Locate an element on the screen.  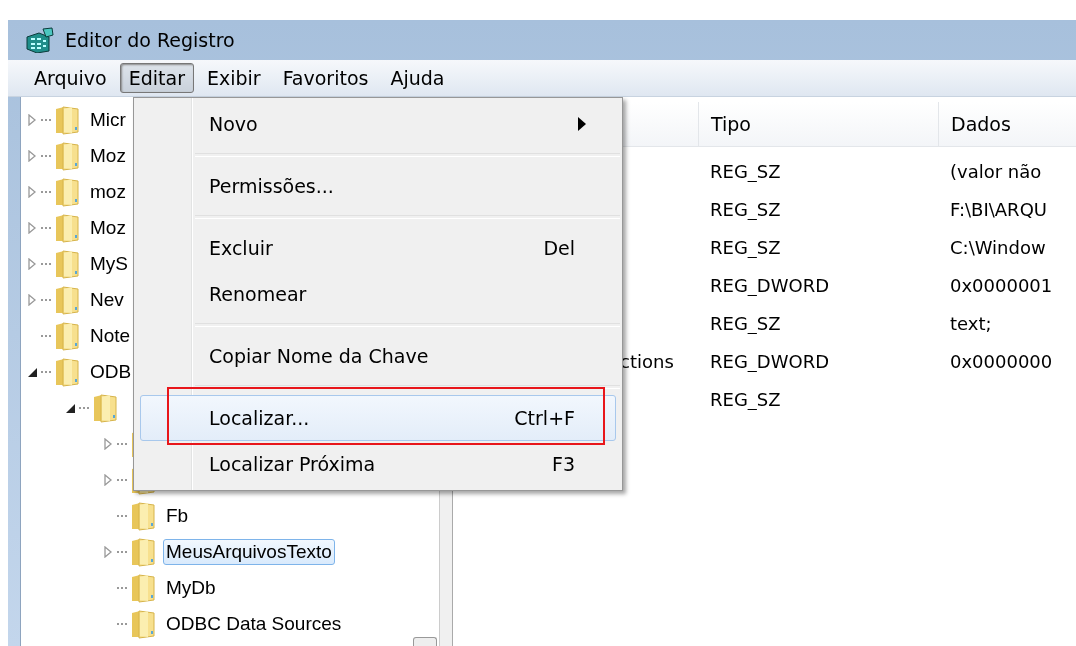
tree-item: Micr is located at coordinates (108, 120).